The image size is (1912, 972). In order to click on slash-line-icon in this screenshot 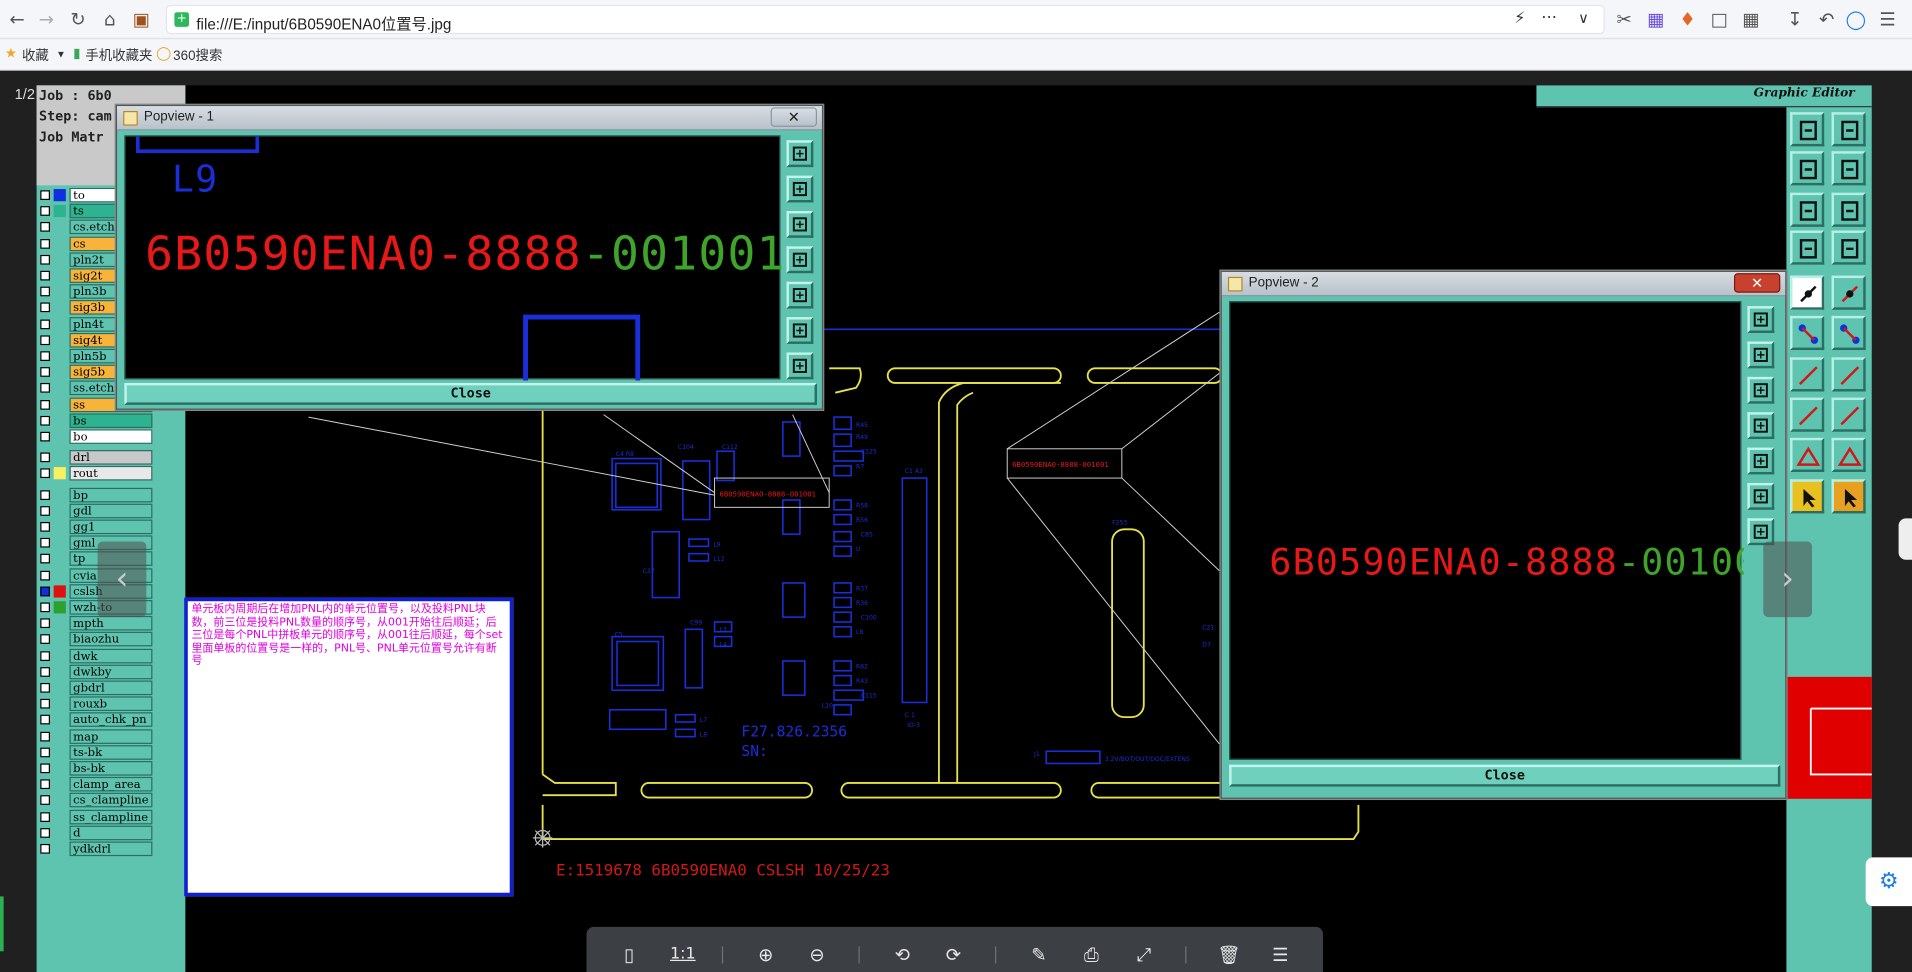, I will do `click(1848, 374)`.